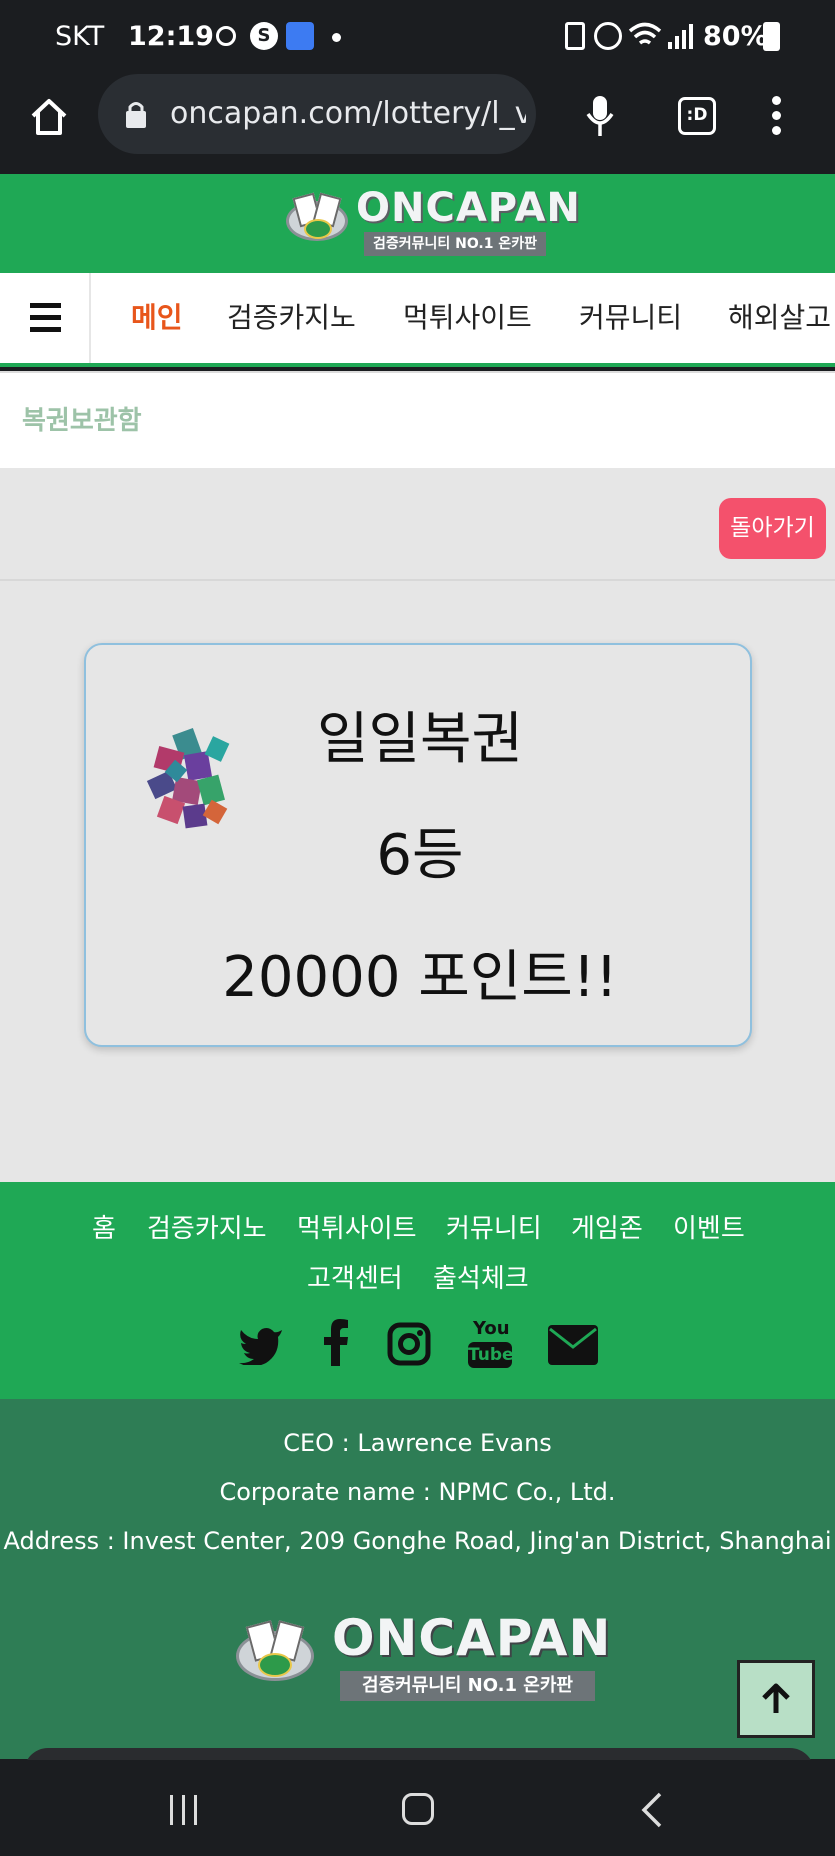 The width and height of the screenshot is (835, 1856). I want to click on facebook-icon, so click(336, 1342).